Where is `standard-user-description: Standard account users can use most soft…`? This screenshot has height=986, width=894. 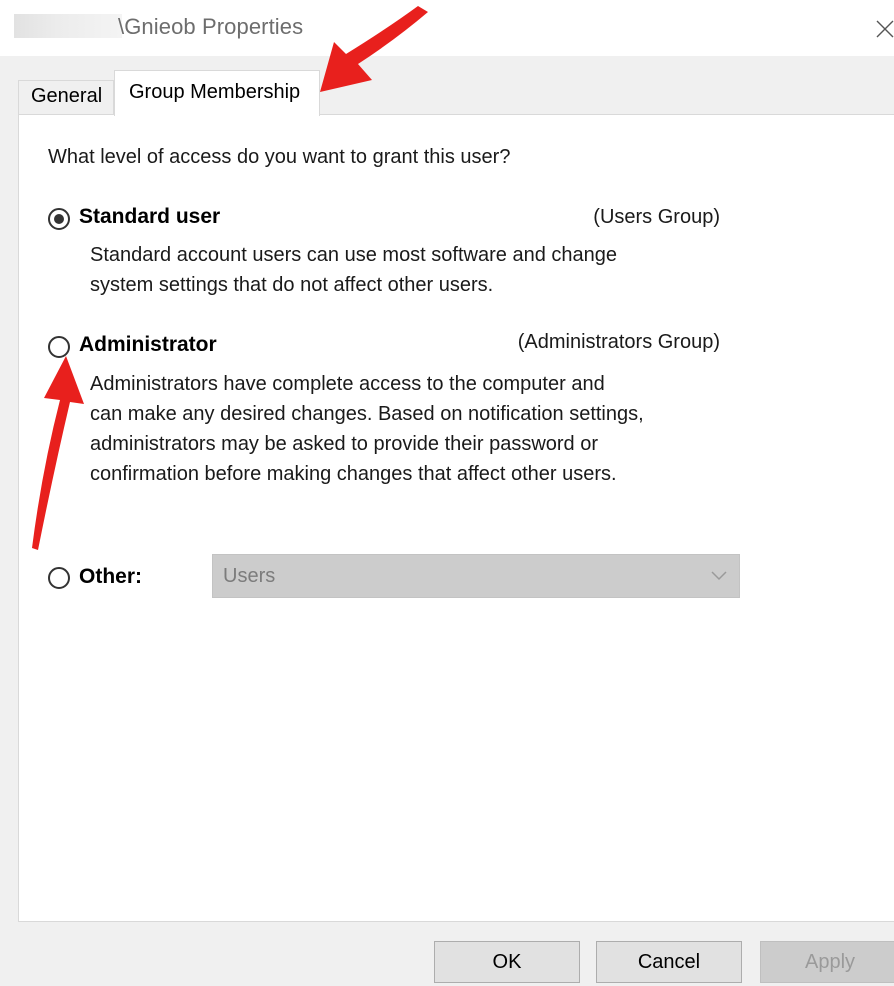 standard-user-description: Standard account users can use most soft… is located at coordinates (430, 270).